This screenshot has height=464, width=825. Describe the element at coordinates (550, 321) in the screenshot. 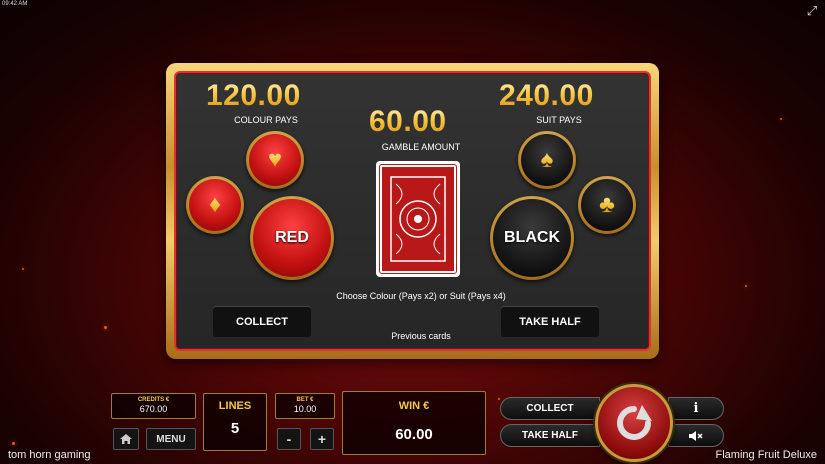

I see `take-half-button: TAKE HALF` at that location.